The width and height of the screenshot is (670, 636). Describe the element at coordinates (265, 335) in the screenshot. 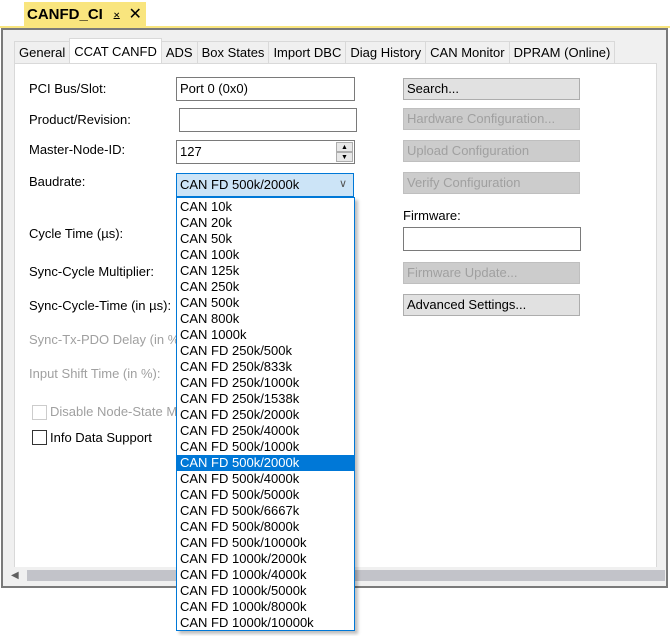

I see `dropdown-option: CAN 1000k` at that location.